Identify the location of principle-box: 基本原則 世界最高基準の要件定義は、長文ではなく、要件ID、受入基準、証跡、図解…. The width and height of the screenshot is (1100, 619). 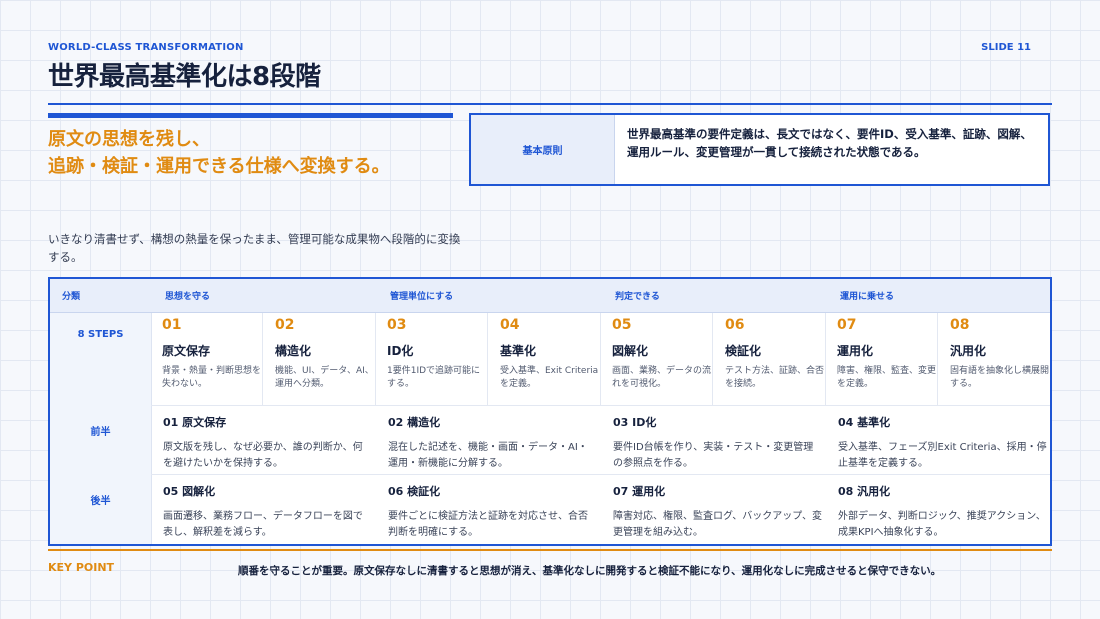
(759, 149).